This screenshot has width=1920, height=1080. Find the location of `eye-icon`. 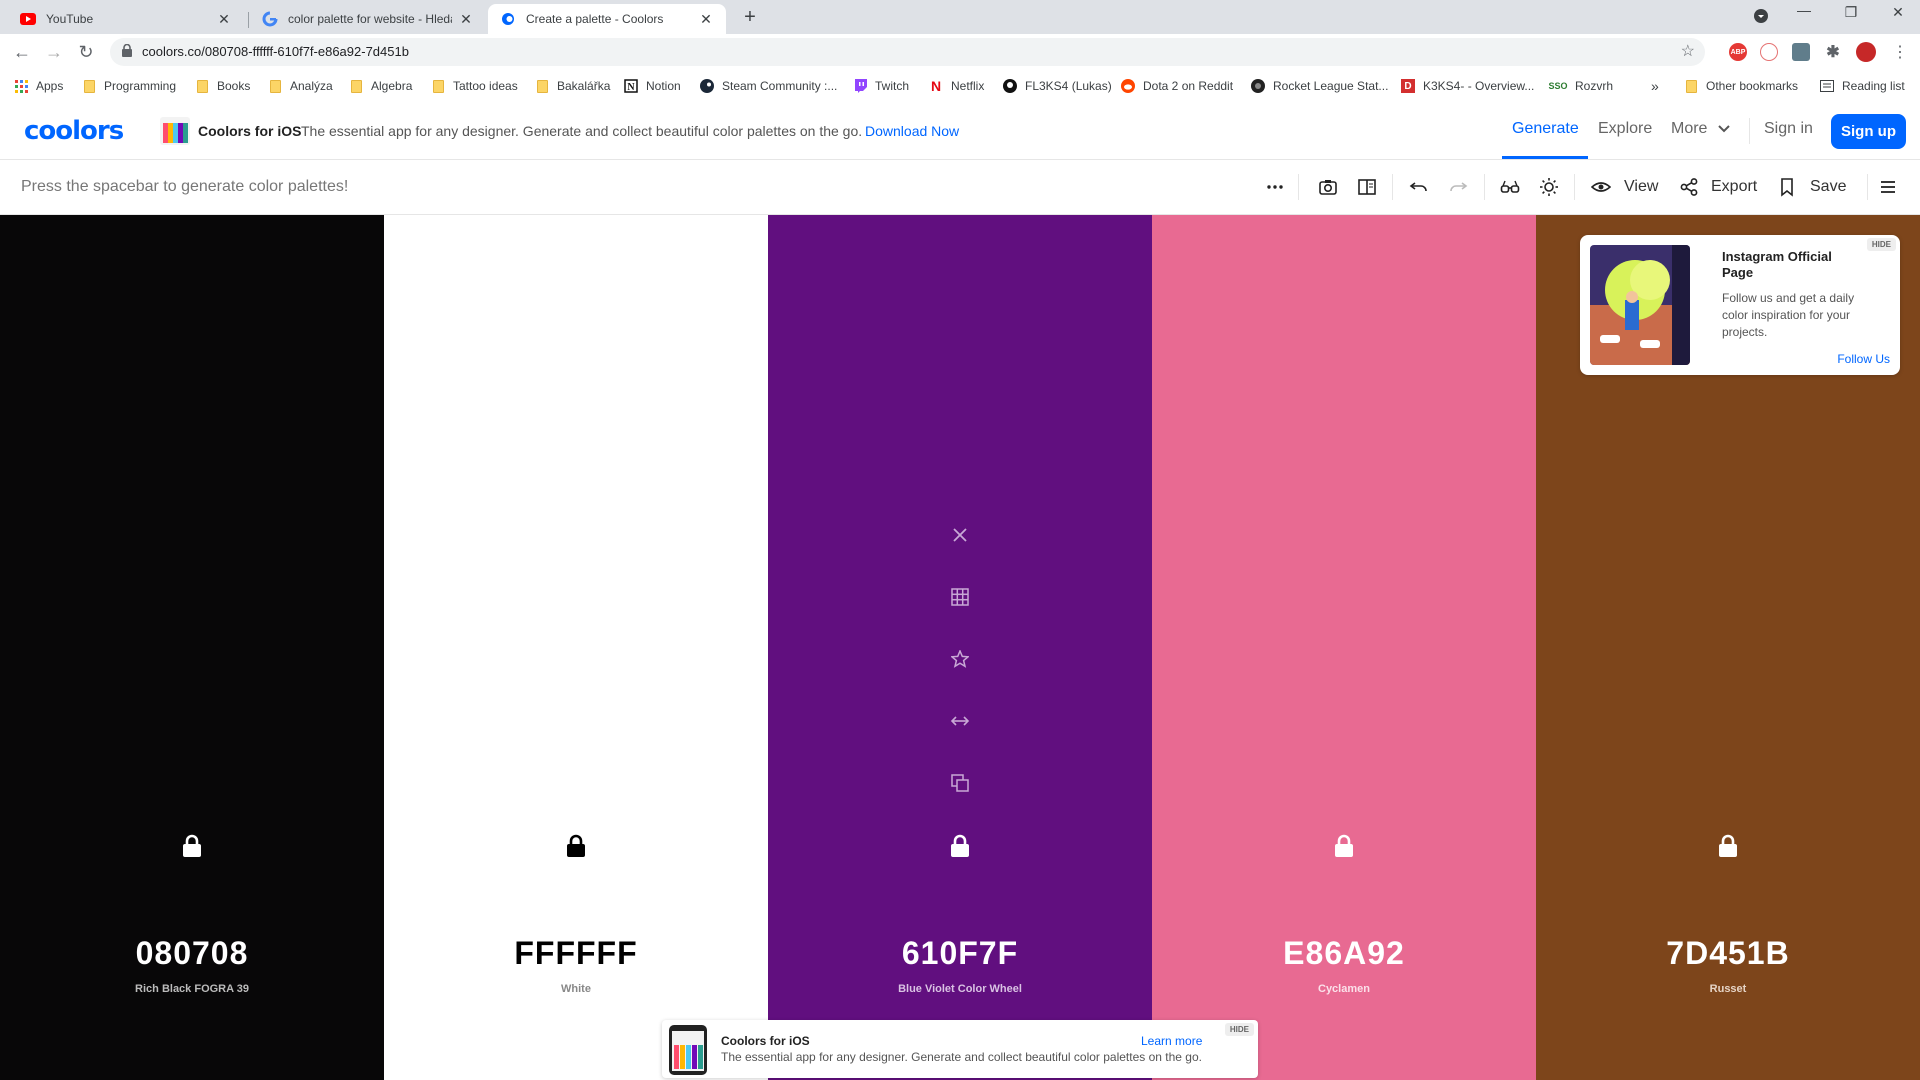

eye-icon is located at coordinates (1601, 187).